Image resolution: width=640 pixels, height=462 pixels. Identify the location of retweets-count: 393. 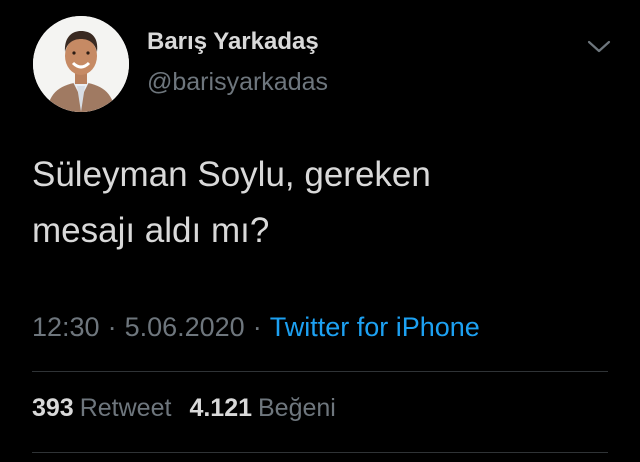
(53, 408).